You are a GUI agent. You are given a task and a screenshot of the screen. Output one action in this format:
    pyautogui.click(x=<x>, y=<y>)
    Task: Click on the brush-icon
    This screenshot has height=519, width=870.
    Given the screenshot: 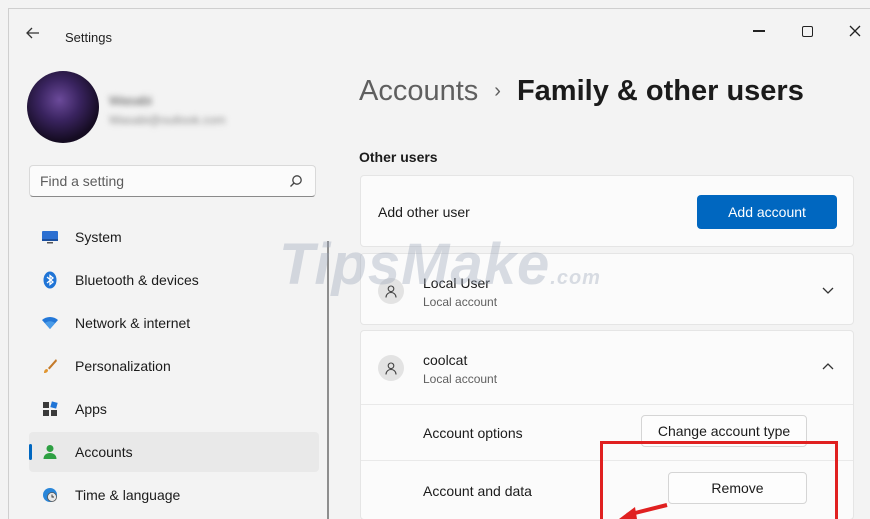 What is the action you would take?
    pyautogui.click(x=50, y=366)
    